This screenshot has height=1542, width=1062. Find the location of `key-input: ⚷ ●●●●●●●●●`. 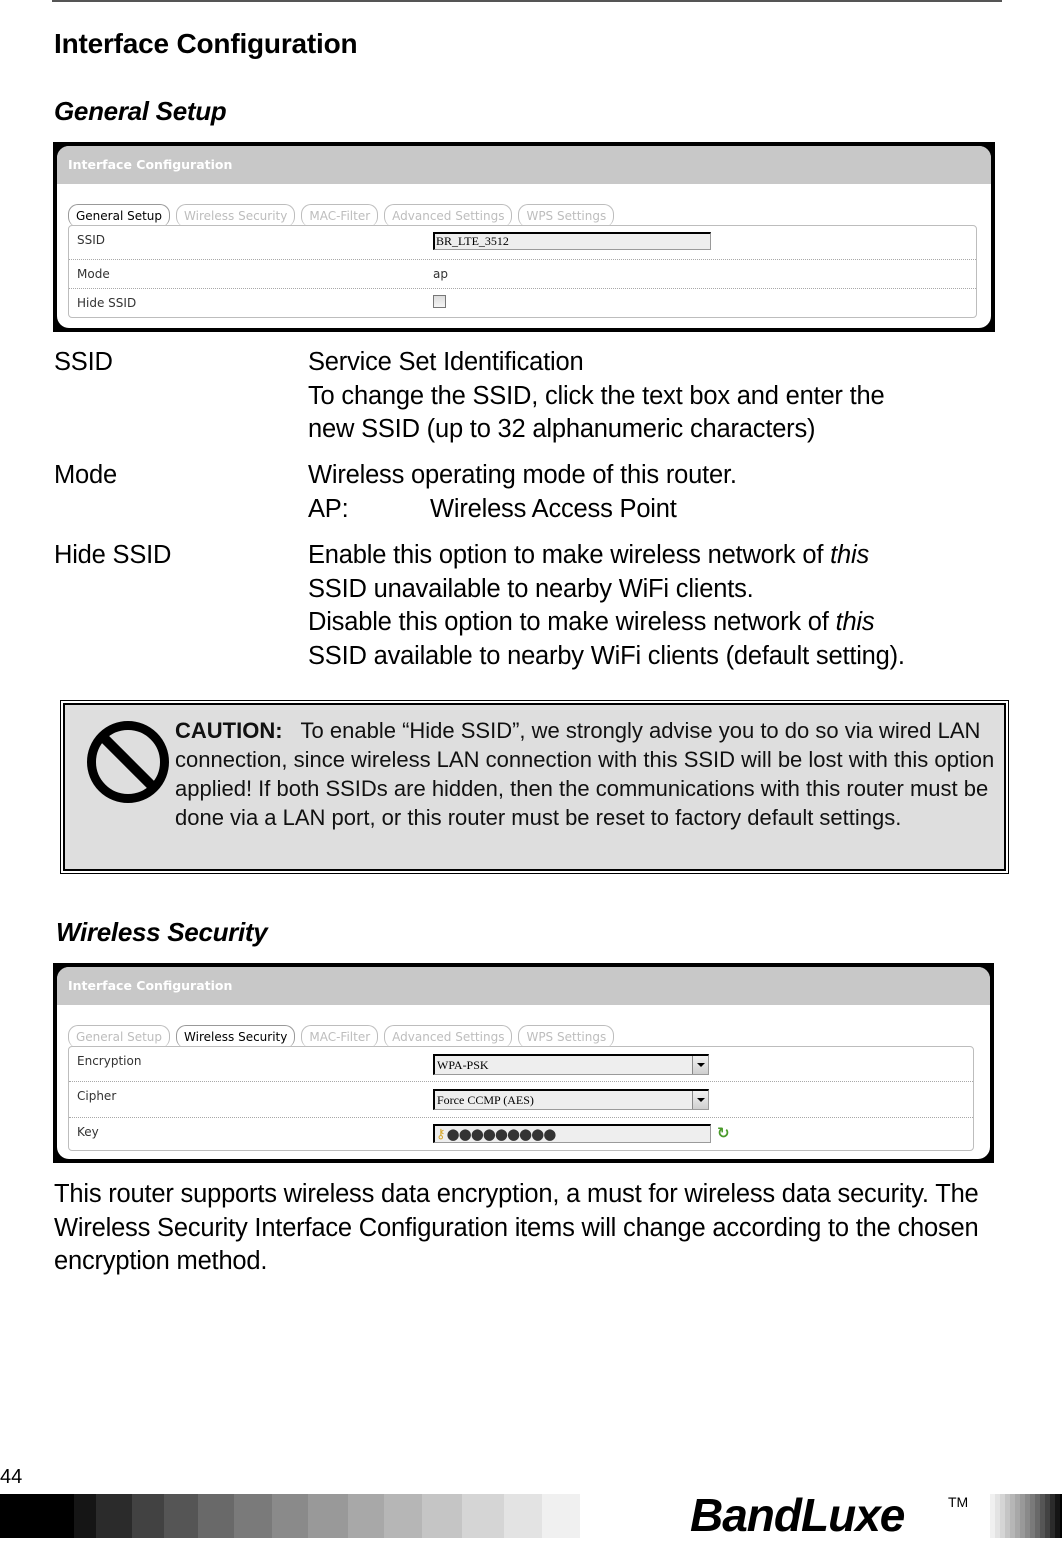

key-input: ⚷ ●●●●●●●●● is located at coordinates (572, 1133).